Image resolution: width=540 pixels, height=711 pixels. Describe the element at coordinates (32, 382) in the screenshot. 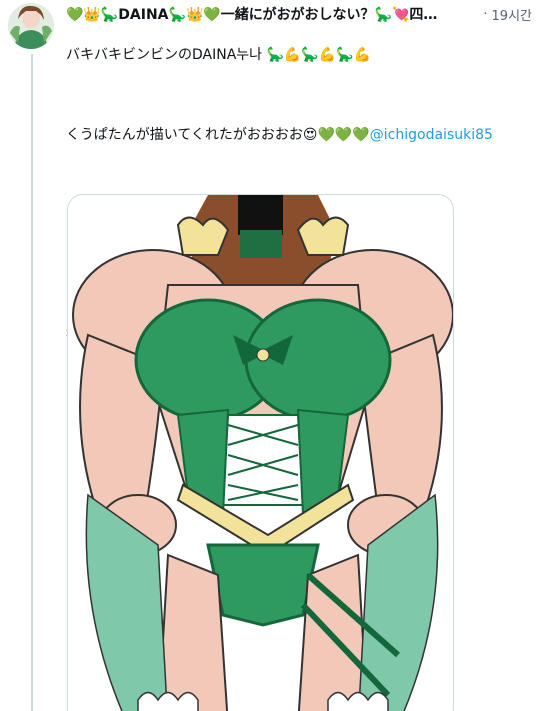

I see `thread-line` at that location.